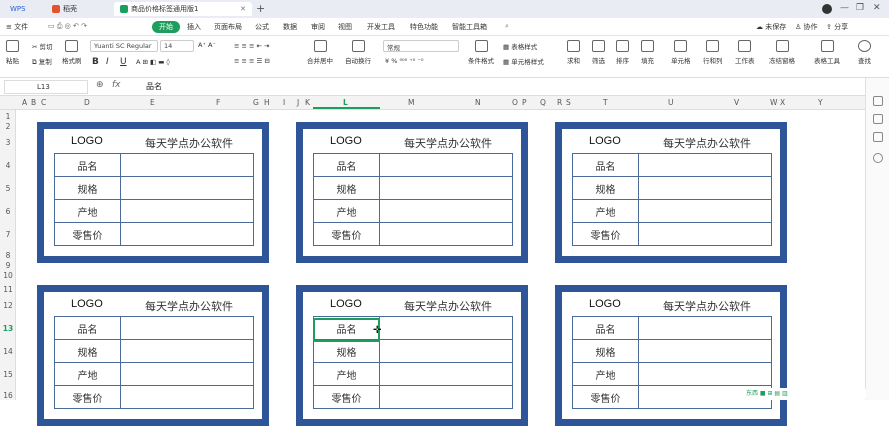  Describe the element at coordinates (827, 52) in the screenshot. I see `table-tools-button: 表格工具` at that location.